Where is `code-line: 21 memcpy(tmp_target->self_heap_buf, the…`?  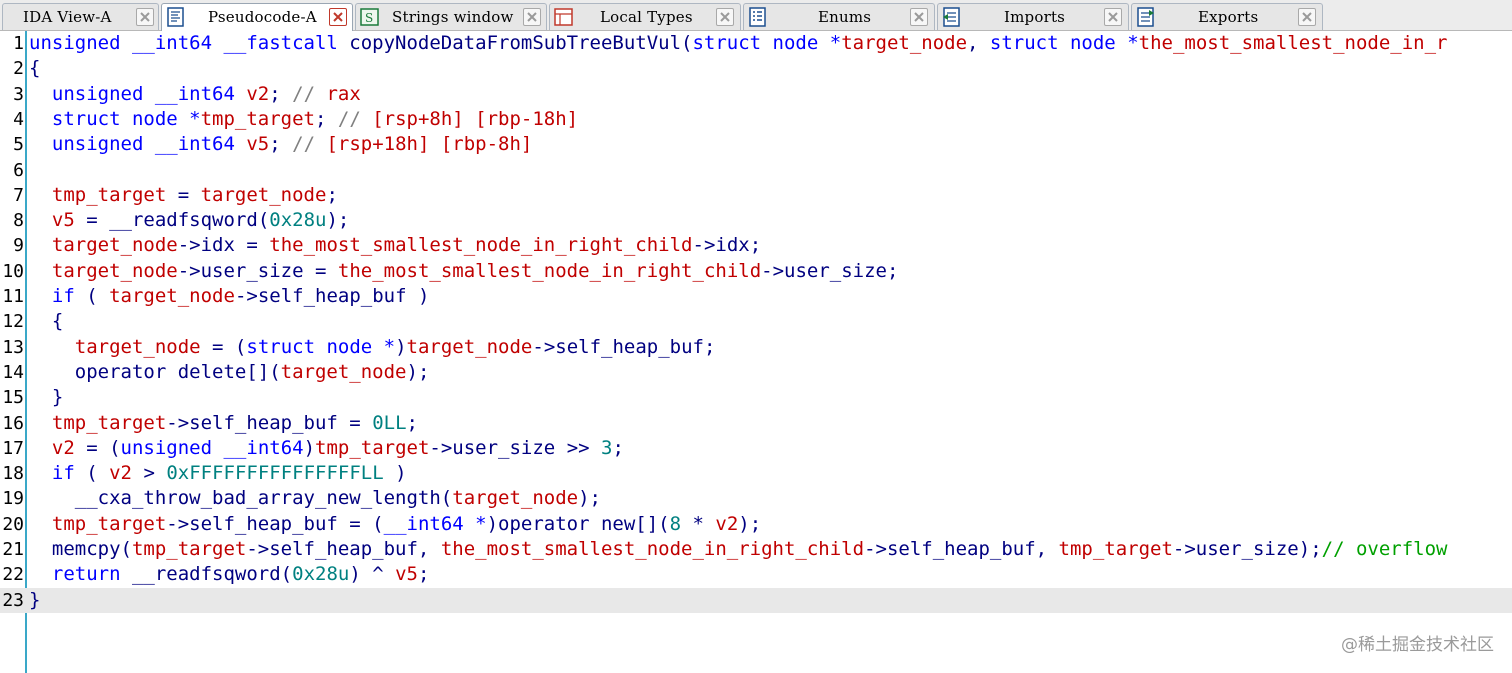
code-line: 21 memcpy(tmp_target->self_heap_buf, the… is located at coordinates (756, 549).